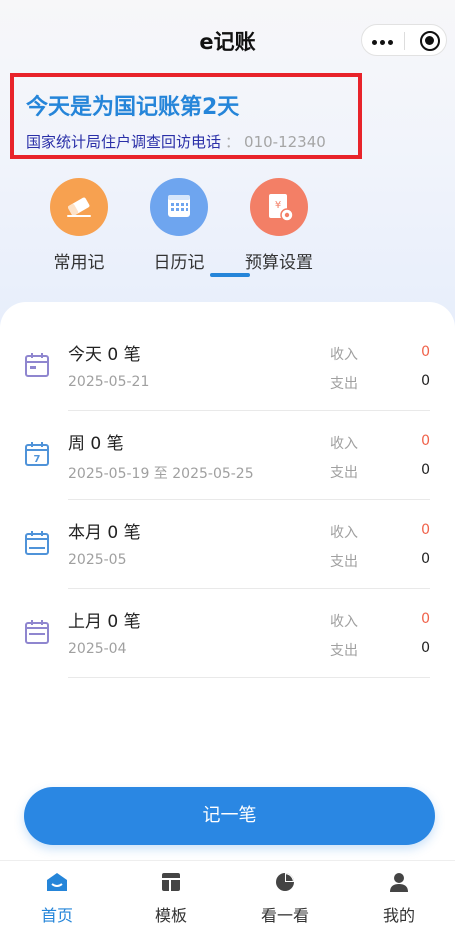  I want to click on row-title: 上月 0 笔, so click(104, 622).